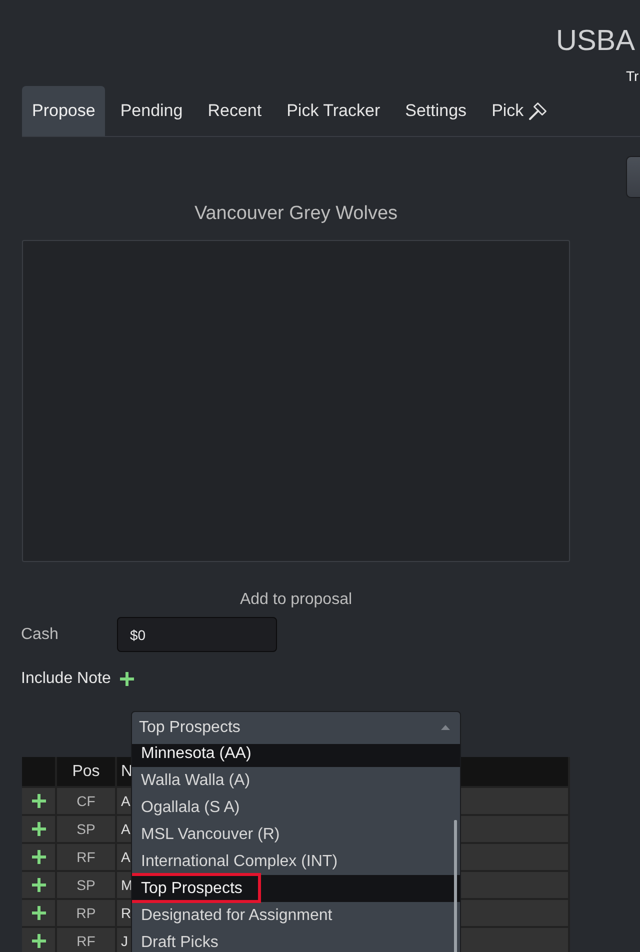  What do you see at coordinates (595, 40) in the screenshot?
I see `app-title: USBA` at bounding box center [595, 40].